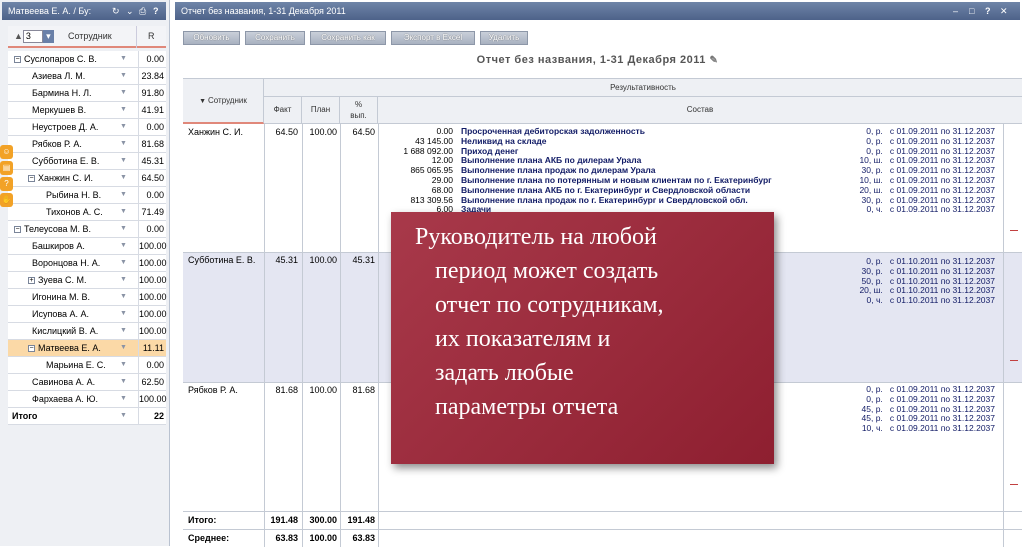  What do you see at coordinates (152, 416) in the screenshot?
I see `tree-total-value: 22` at bounding box center [152, 416].